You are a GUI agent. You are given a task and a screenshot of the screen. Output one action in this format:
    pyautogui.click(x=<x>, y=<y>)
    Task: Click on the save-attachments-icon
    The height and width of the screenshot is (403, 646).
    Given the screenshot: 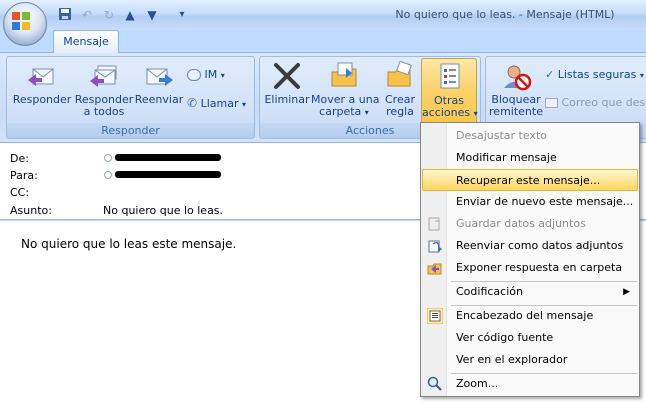 What is the action you would take?
    pyautogui.click(x=434, y=224)
    